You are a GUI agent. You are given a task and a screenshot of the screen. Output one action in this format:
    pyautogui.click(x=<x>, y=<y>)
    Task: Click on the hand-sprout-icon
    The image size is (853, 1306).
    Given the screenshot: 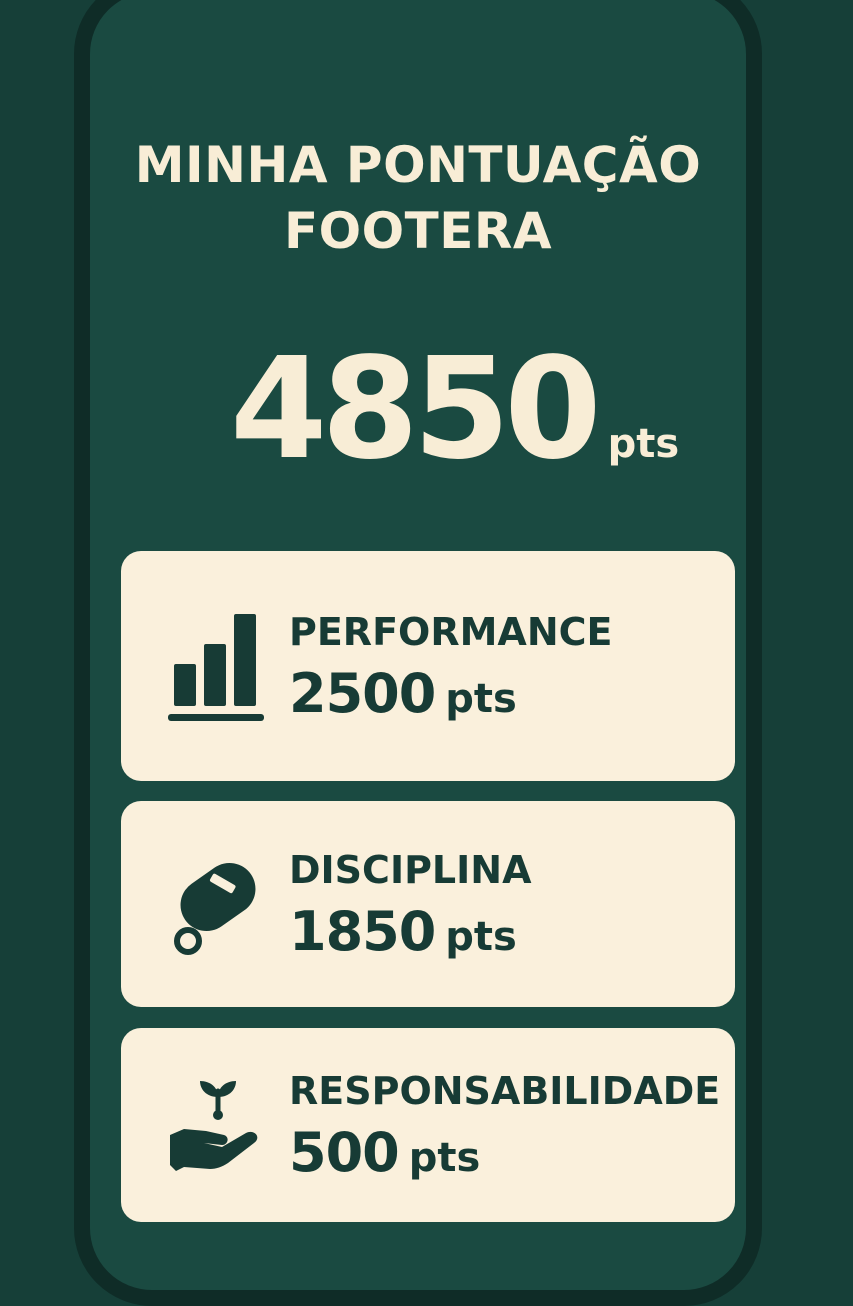 What is the action you would take?
    pyautogui.click(x=216, y=1125)
    